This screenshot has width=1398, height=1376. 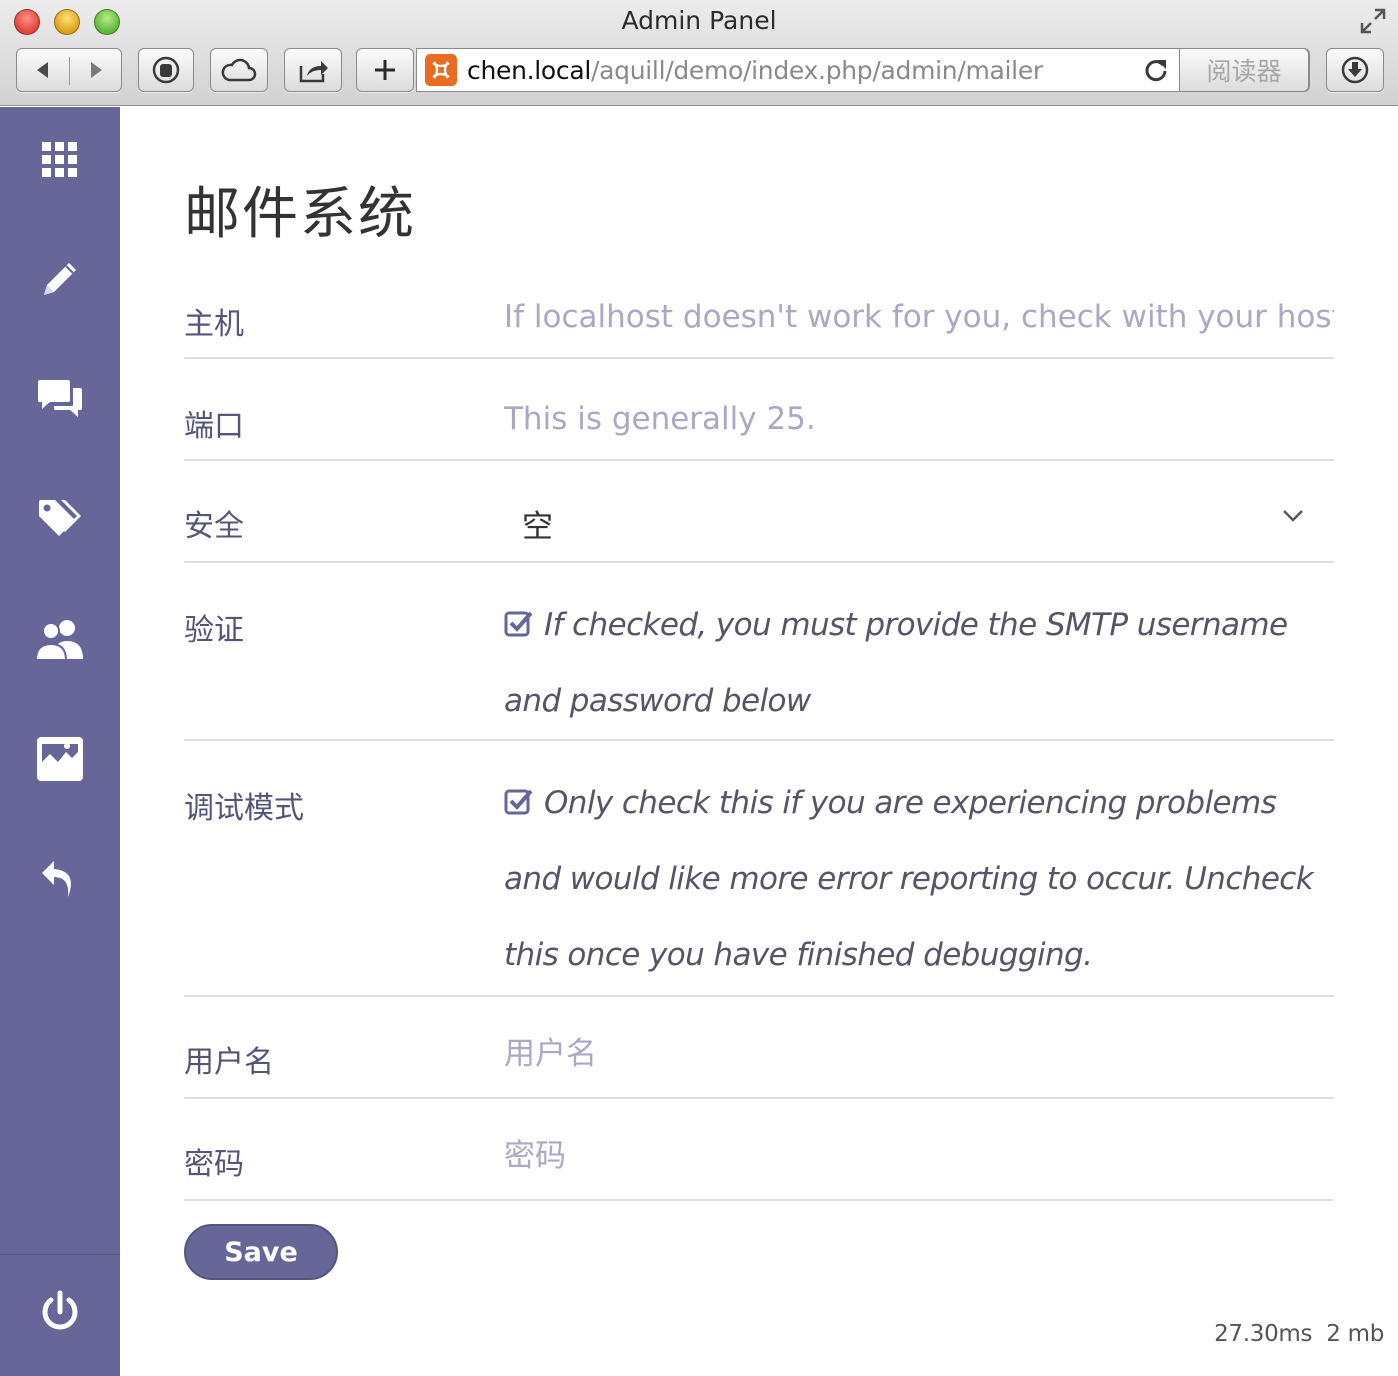 What do you see at coordinates (919, 1156) in the screenshot?
I see `password-input` at bounding box center [919, 1156].